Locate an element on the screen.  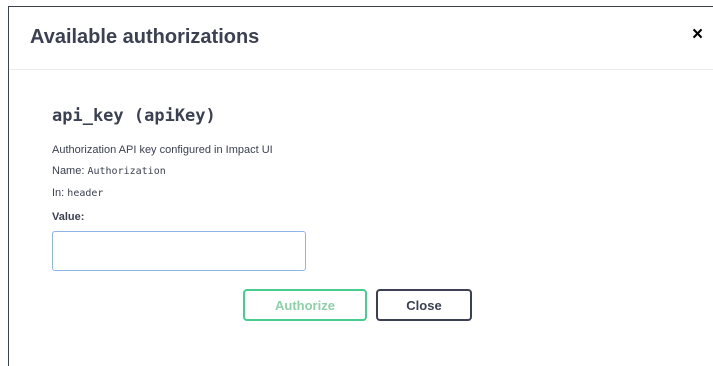
close-button: Close is located at coordinates (424, 305).